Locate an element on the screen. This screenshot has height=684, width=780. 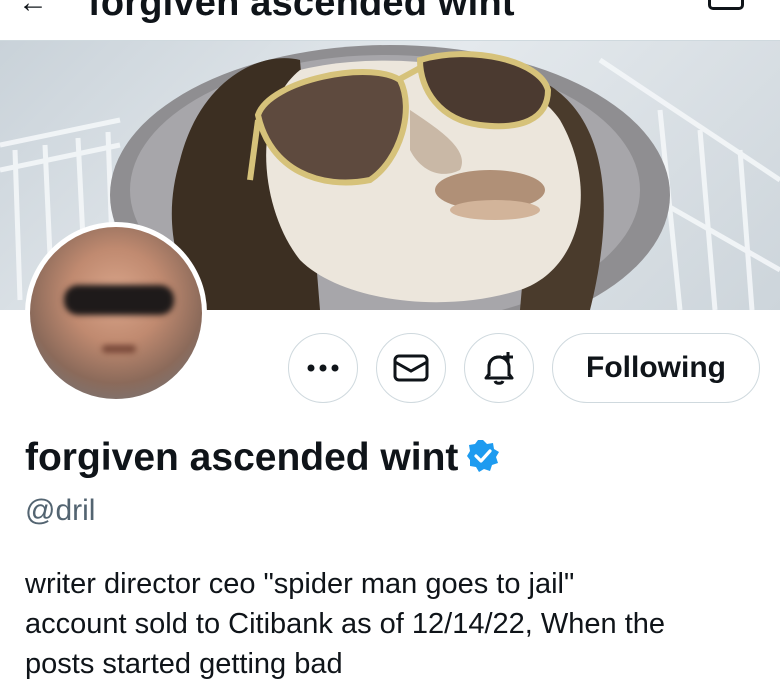
menu-icon is located at coordinates (726, 5).